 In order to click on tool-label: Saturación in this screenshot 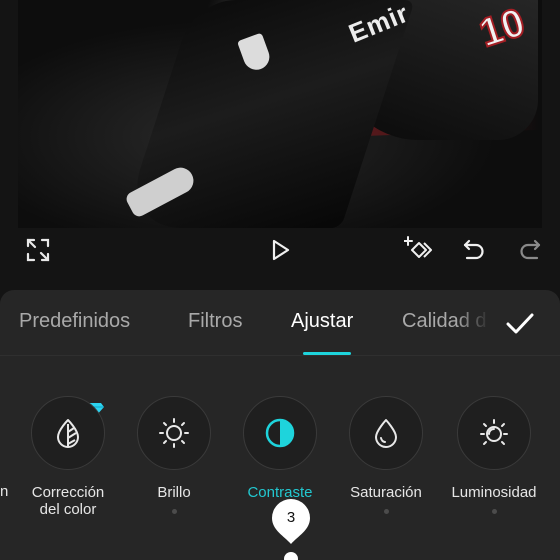, I will do `click(386, 492)`.